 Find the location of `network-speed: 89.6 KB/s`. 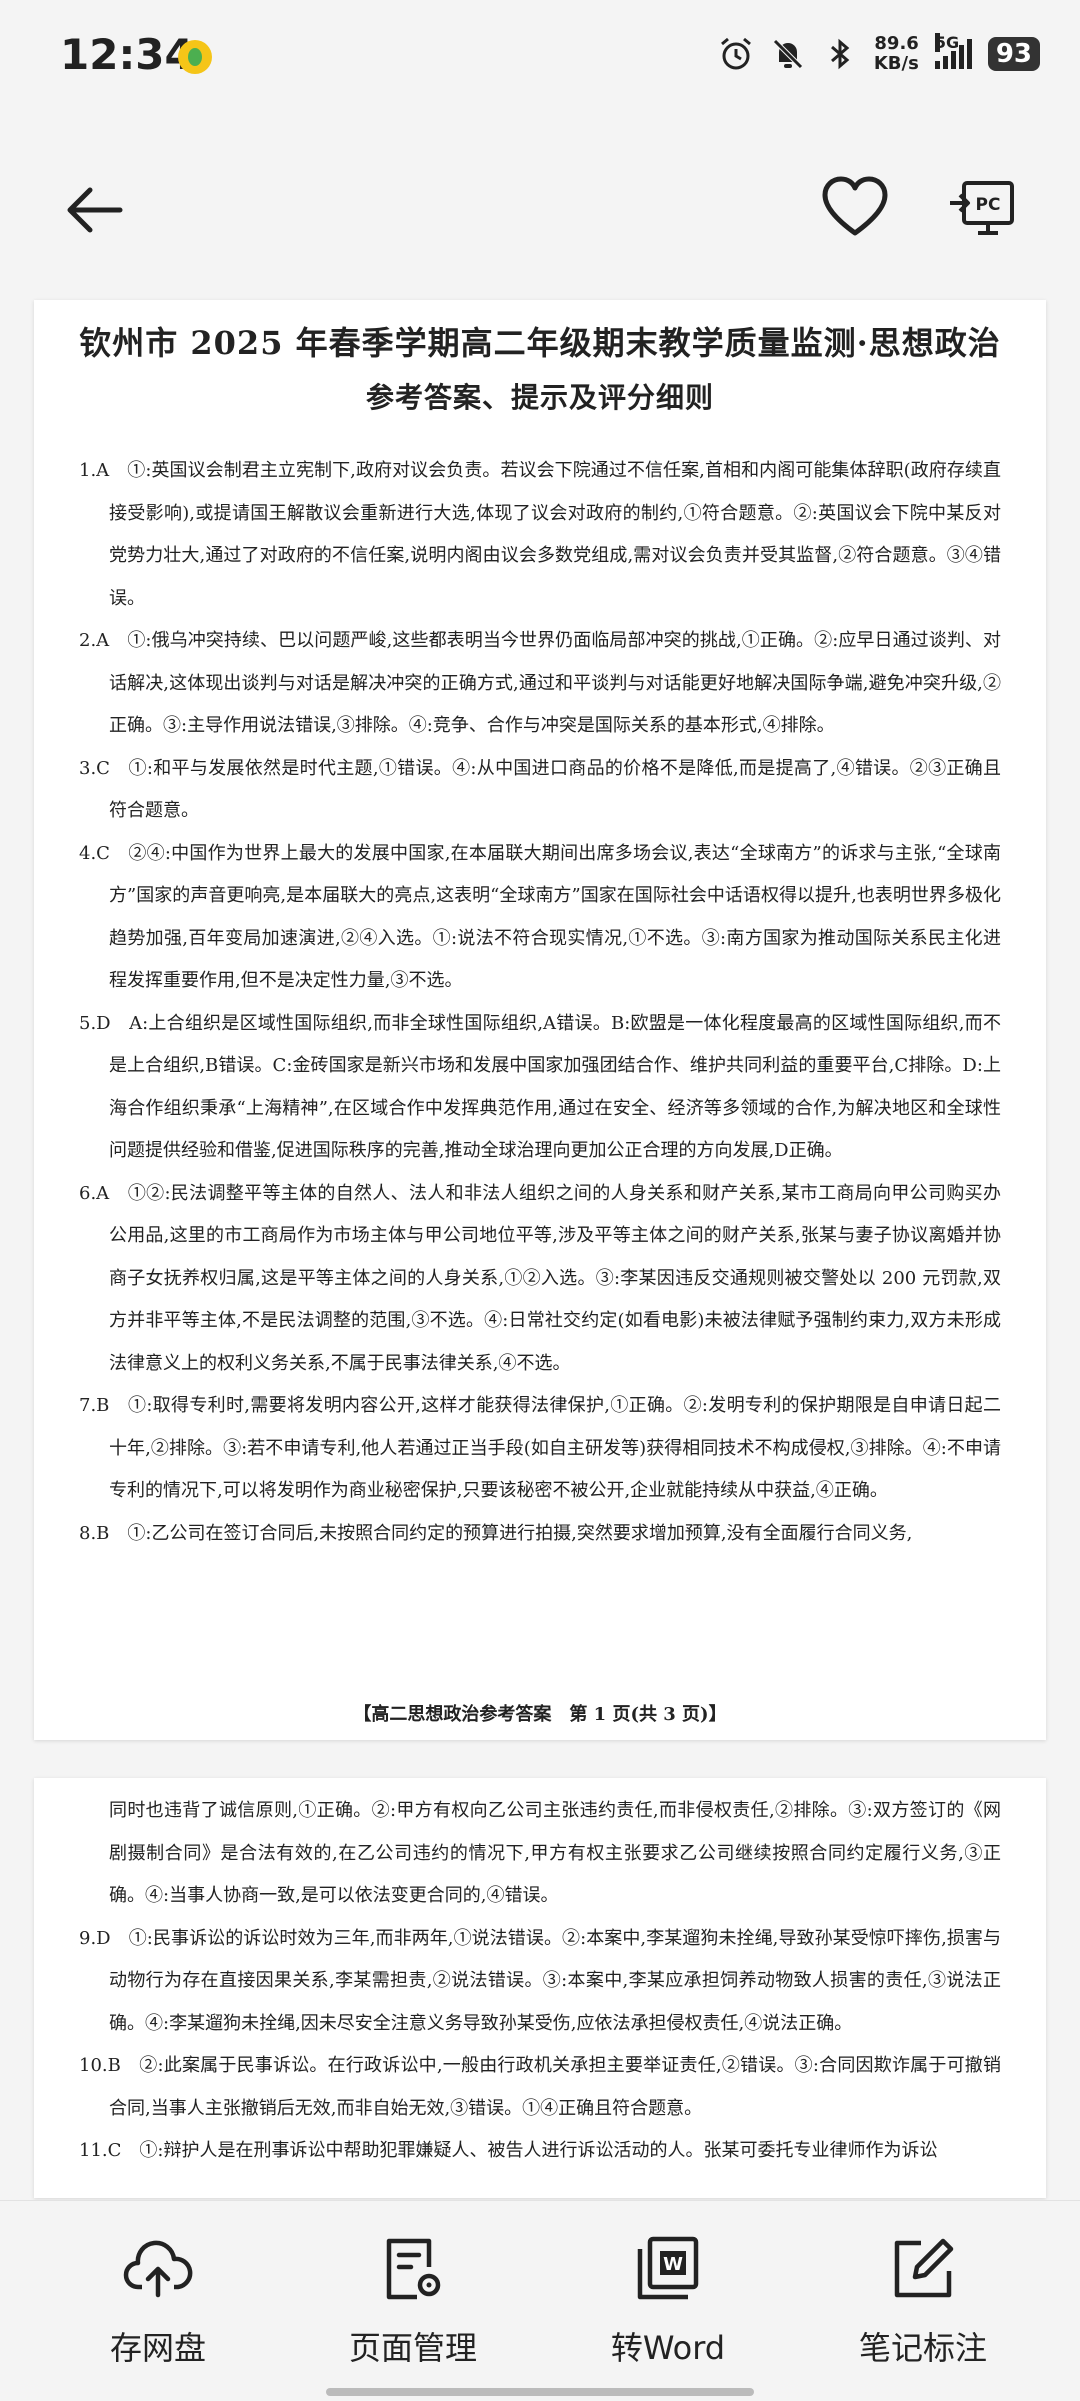

network-speed: 89.6 KB/s is located at coordinates (896, 53).